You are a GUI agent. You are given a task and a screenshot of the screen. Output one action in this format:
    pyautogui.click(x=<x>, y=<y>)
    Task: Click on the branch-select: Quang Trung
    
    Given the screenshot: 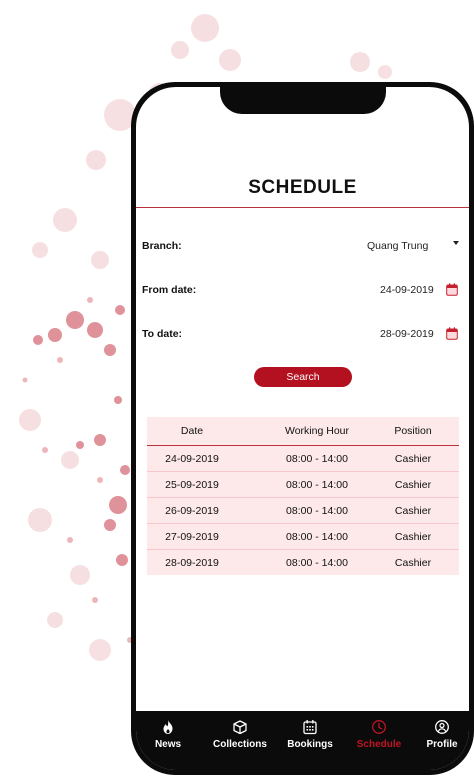 What is the action you would take?
    pyautogui.click(x=397, y=246)
    